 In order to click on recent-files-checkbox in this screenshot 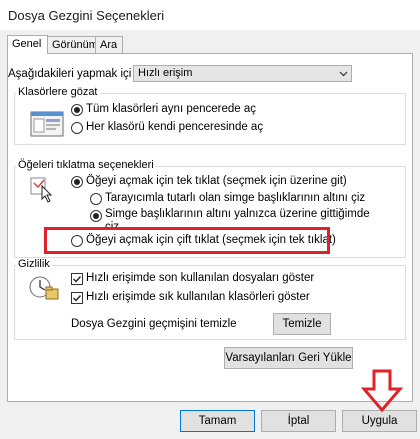, I will do `click(77, 279)`.